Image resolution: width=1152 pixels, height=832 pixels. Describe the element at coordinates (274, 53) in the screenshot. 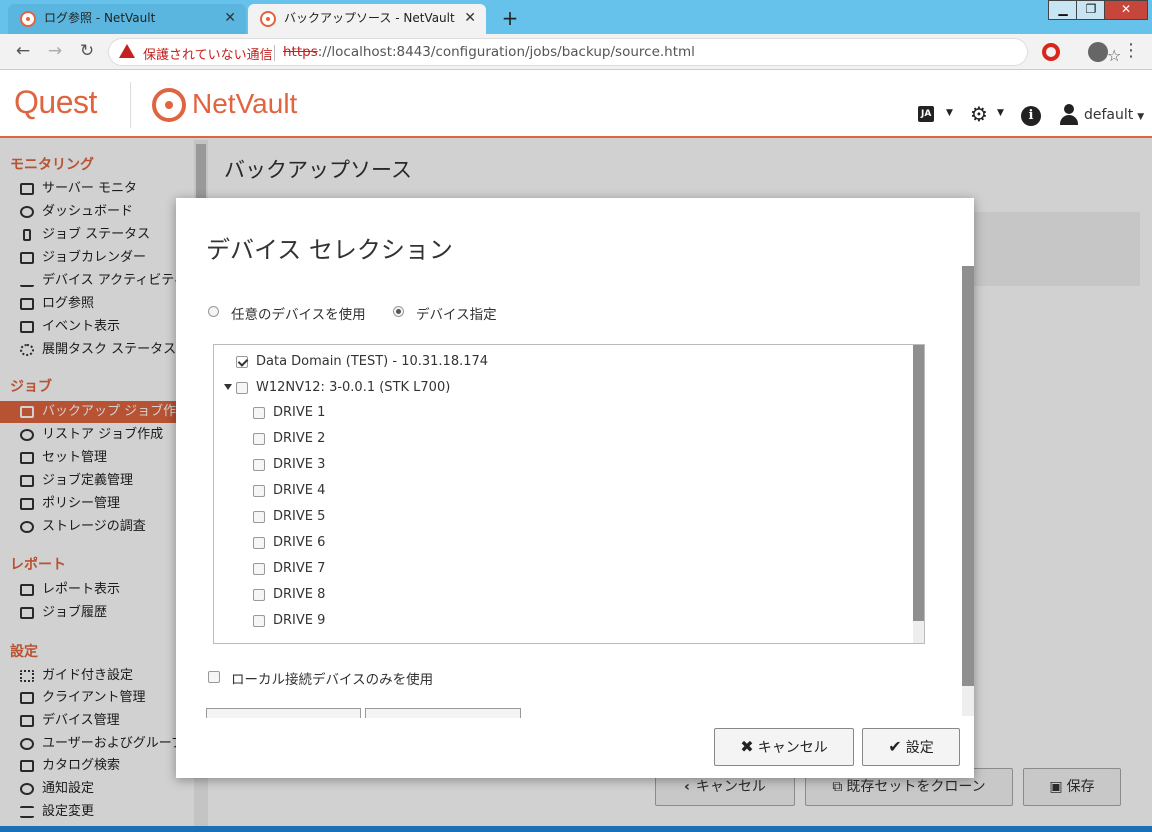

I see `divider` at that location.